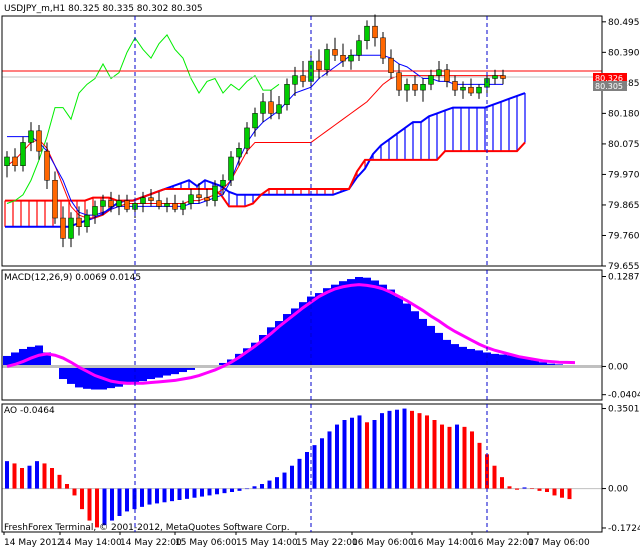 Image resolution: width=640 pixels, height=553 pixels. Describe the element at coordinates (624, 236) in the screenshot. I see `y-tick-label: 79.760` at that location.